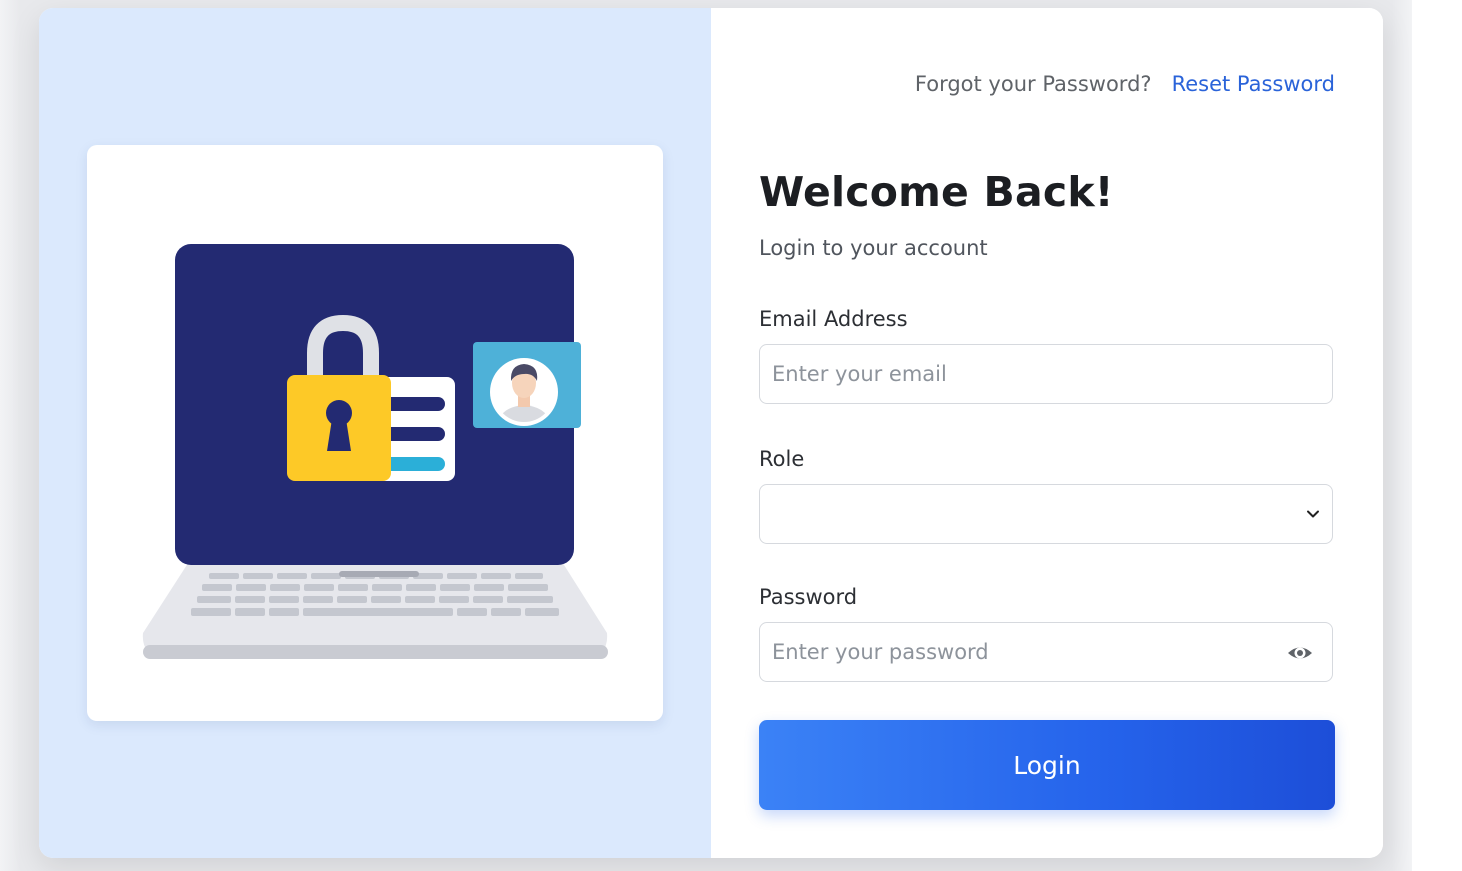 The height and width of the screenshot is (871, 1462). I want to click on login-button: Login, so click(1047, 765).